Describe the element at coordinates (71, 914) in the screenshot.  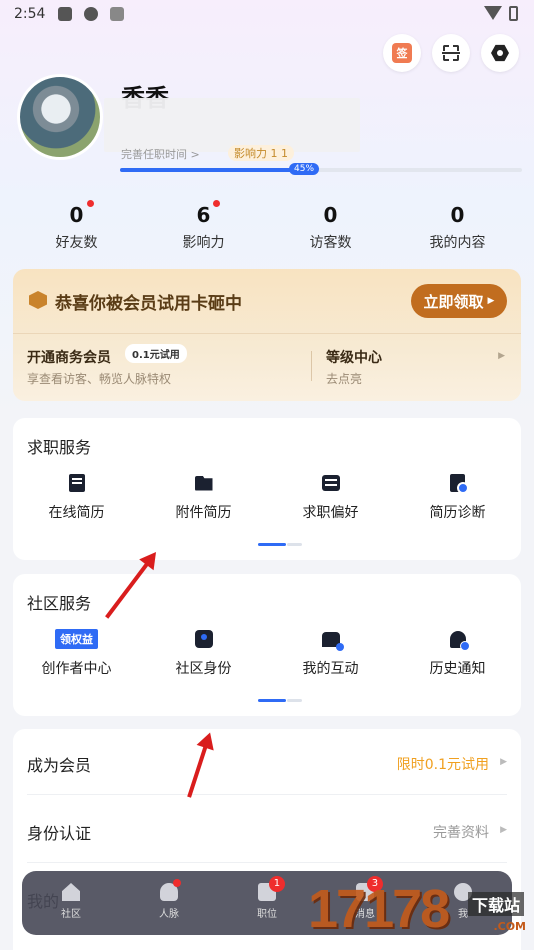
I see `tab-label: 社区` at that location.